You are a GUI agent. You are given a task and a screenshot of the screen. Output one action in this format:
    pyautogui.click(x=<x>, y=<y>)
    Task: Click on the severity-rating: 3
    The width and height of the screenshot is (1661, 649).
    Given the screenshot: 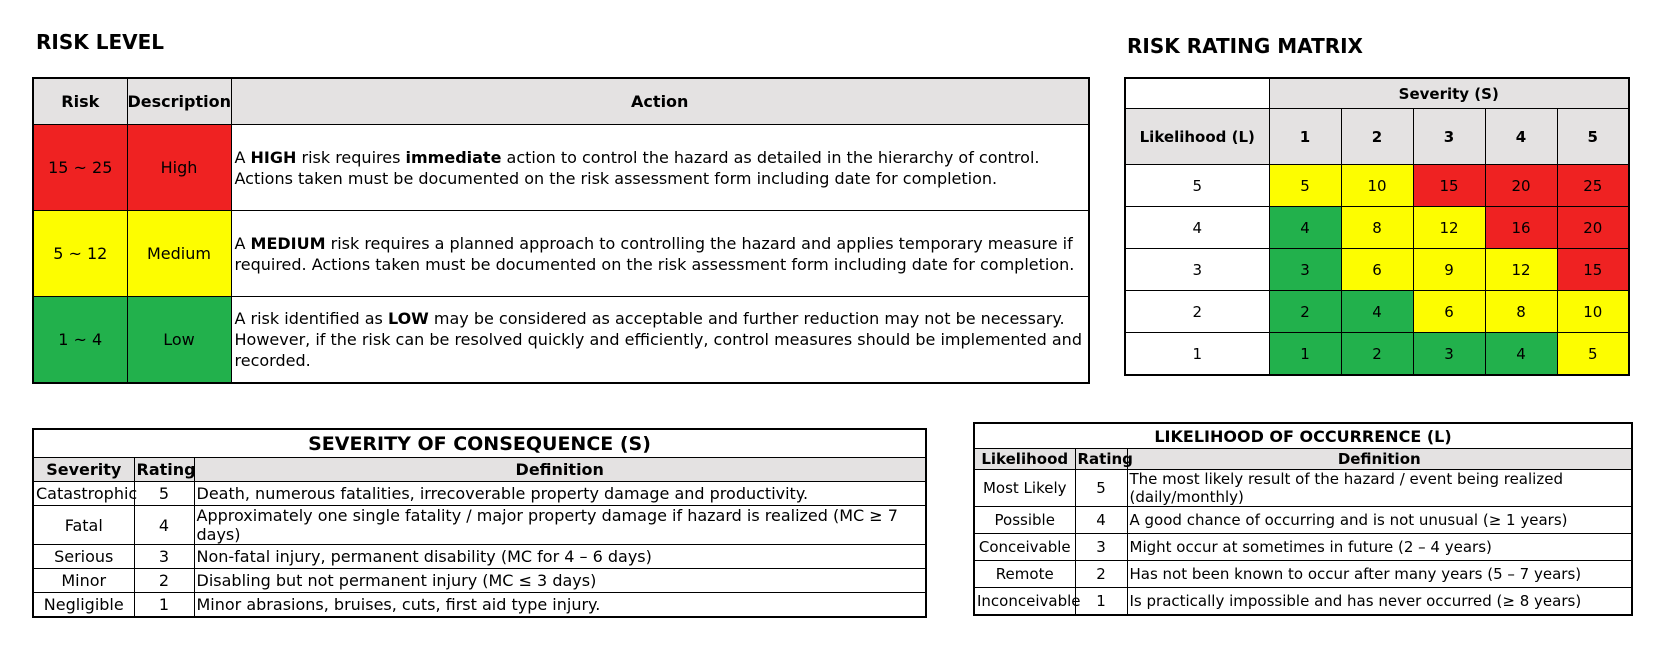 What is the action you would take?
    pyautogui.click(x=164, y=556)
    